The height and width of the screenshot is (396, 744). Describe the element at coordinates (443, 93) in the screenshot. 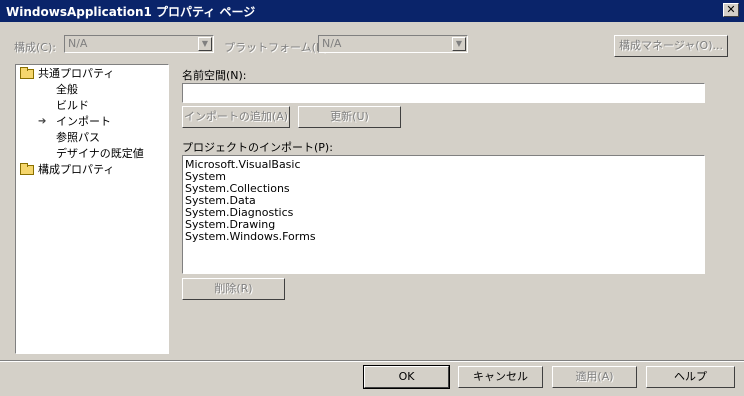

I see `namespace-input` at that location.